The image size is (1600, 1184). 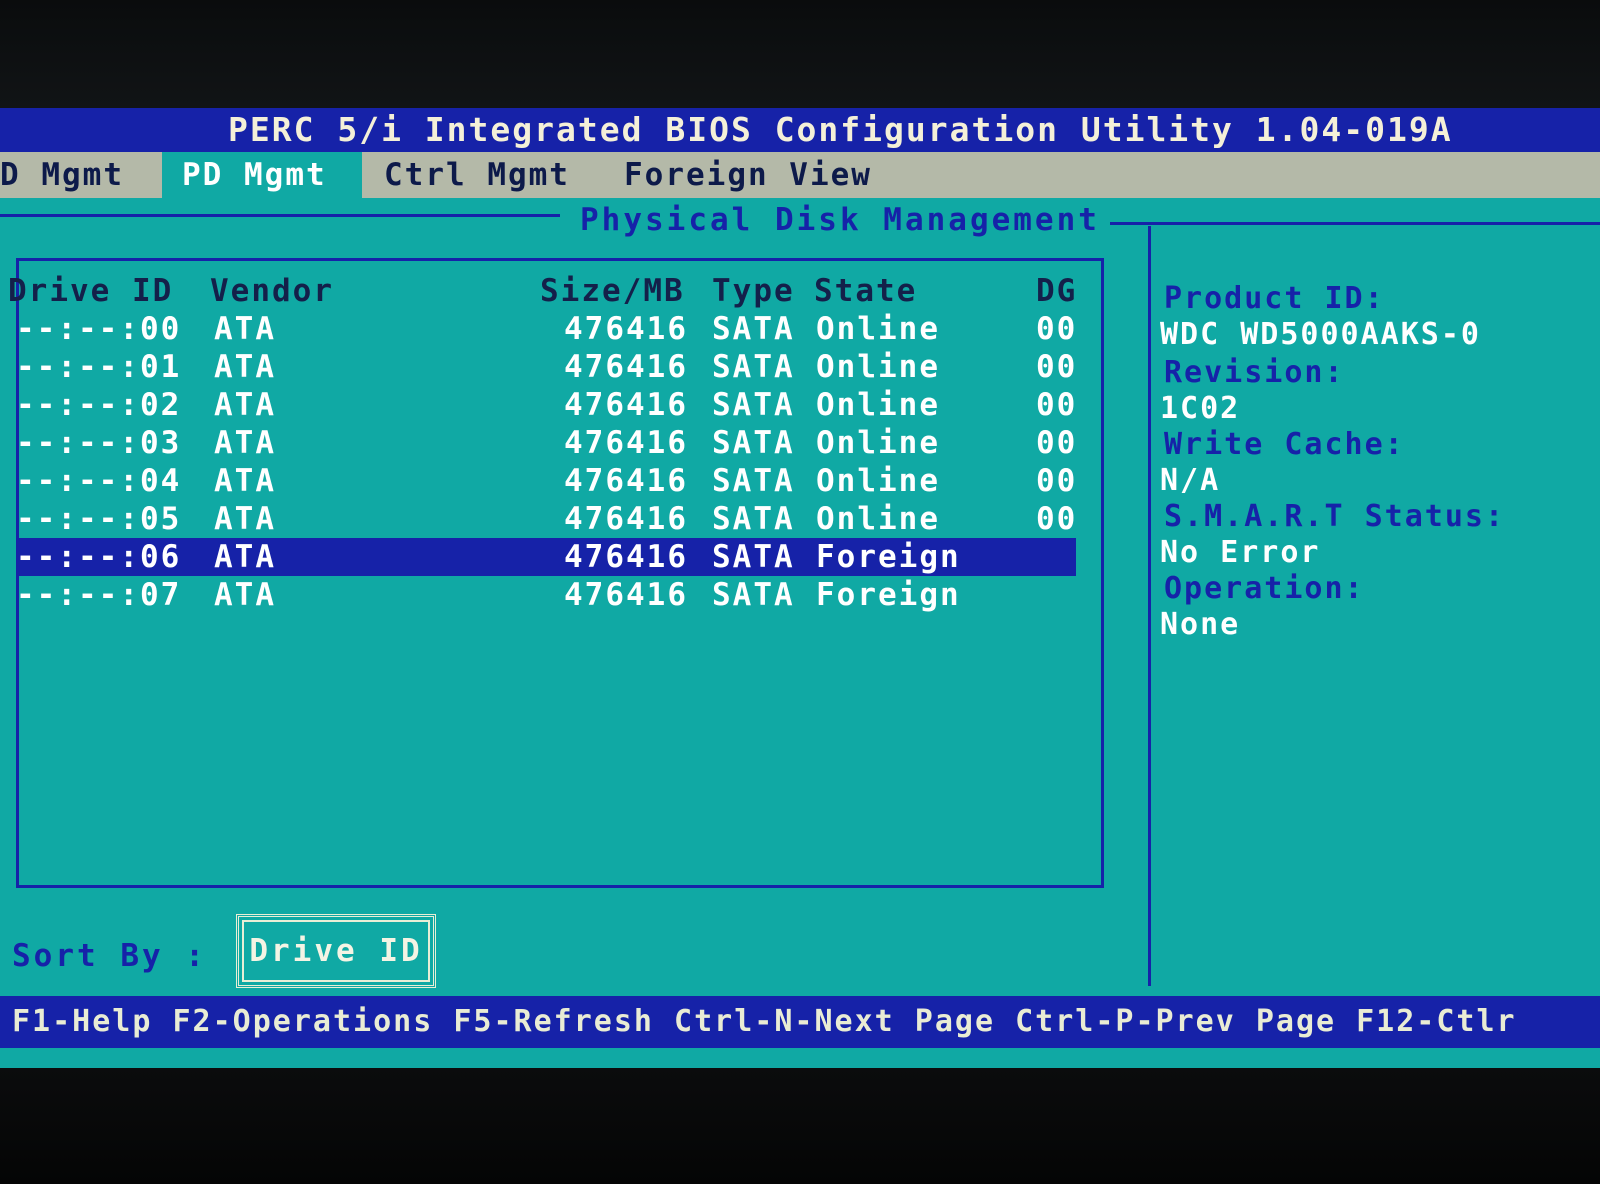 I want to click on header-drive-id: Drive ID, so click(x=91, y=291).